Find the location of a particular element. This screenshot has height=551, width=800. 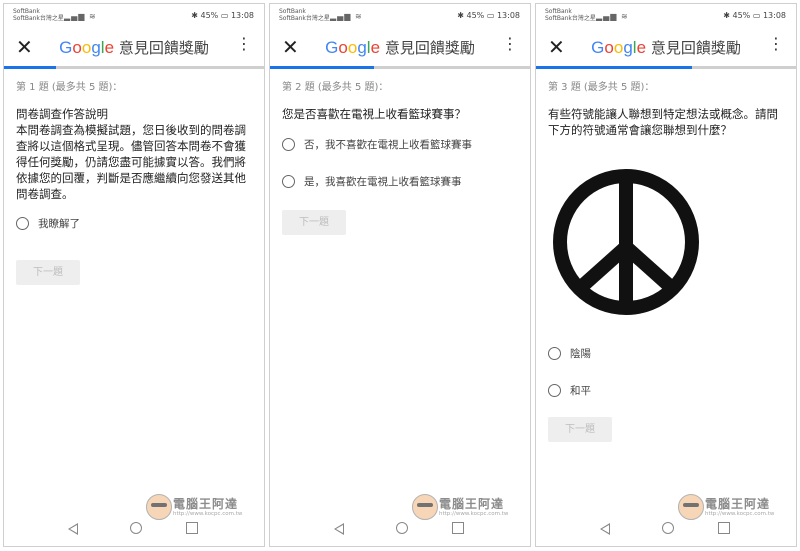

question-text: 有些符號能讓人聯想到特定想法或概念。請問下方的符號通常會讓您聯想到什麼？ is located at coordinates (663, 122).